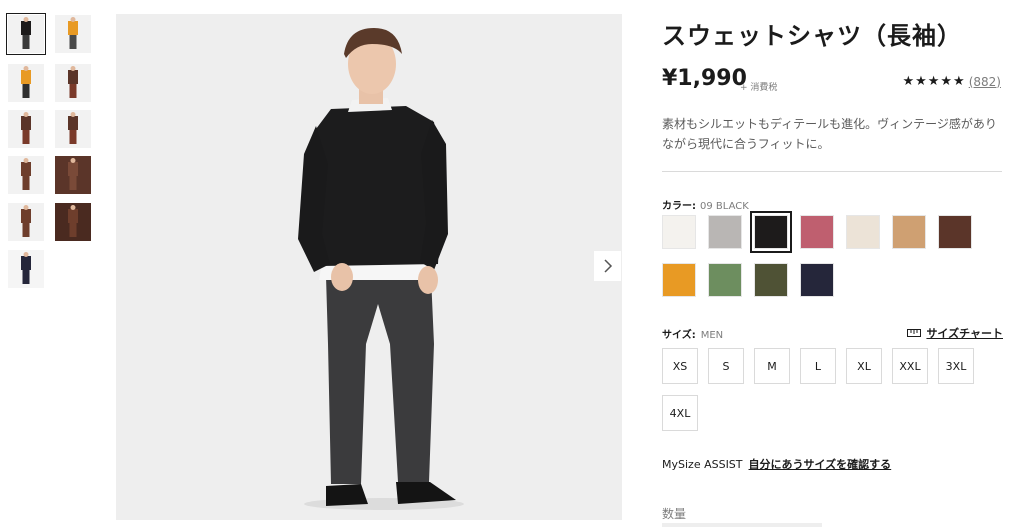  Describe the element at coordinates (820, 464) in the screenshot. I see `mysize-link: 自分にあうサイズを確認する` at that location.